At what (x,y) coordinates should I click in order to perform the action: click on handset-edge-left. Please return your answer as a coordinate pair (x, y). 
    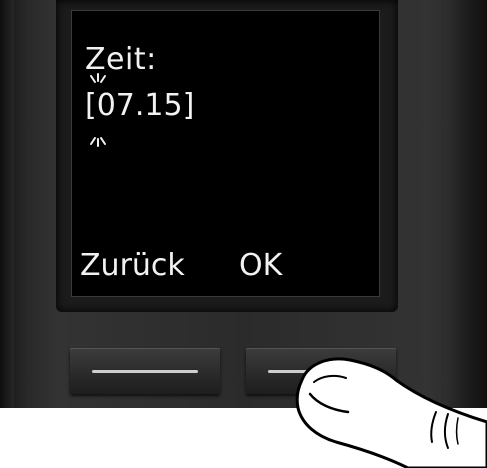
    Looking at the image, I should click on (7, 204).